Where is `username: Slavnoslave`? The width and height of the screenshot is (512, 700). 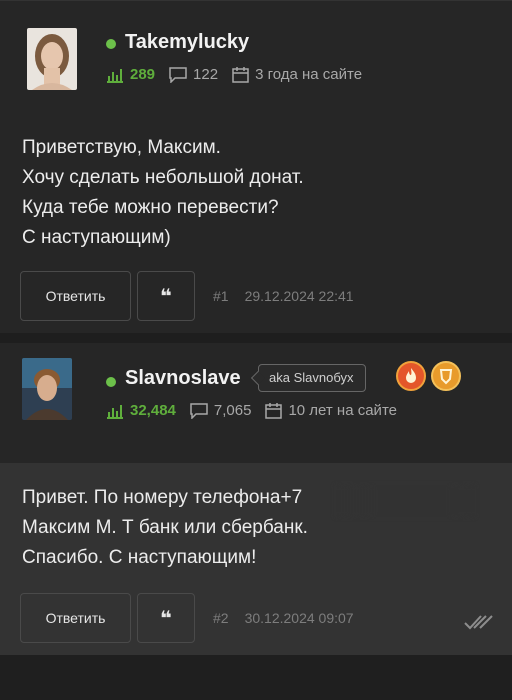 username: Slavnoslave is located at coordinates (183, 378).